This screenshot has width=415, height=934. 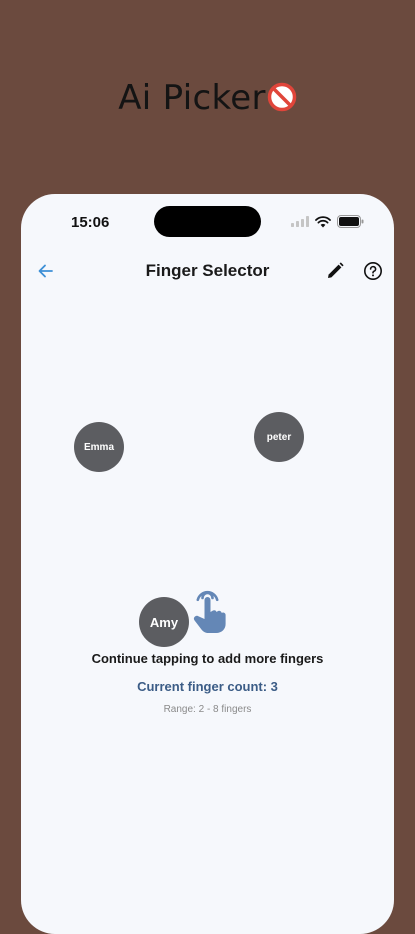 I want to click on finger-marker-emma: Emma, so click(x=99, y=447).